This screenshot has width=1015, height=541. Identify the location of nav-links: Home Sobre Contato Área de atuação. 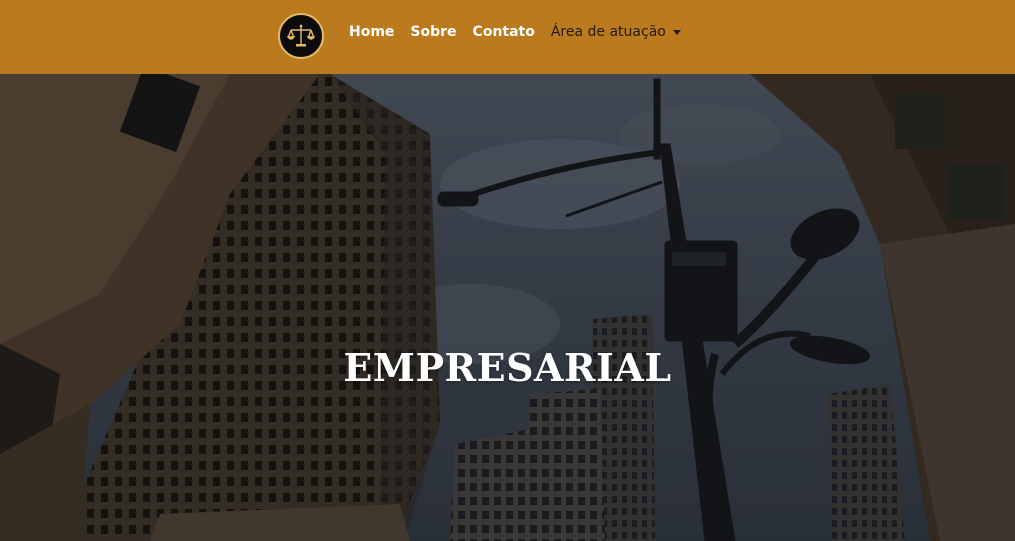
(515, 32).